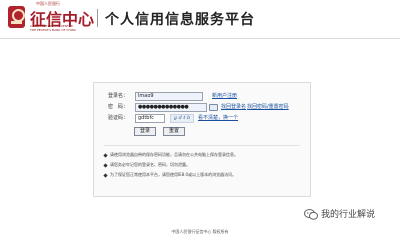 The image size is (400, 241). I want to click on notice-item: 为了保证您正常使用本平台，请您使用IE8.0或以上版本的浏览器访问。, so click(170, 175).